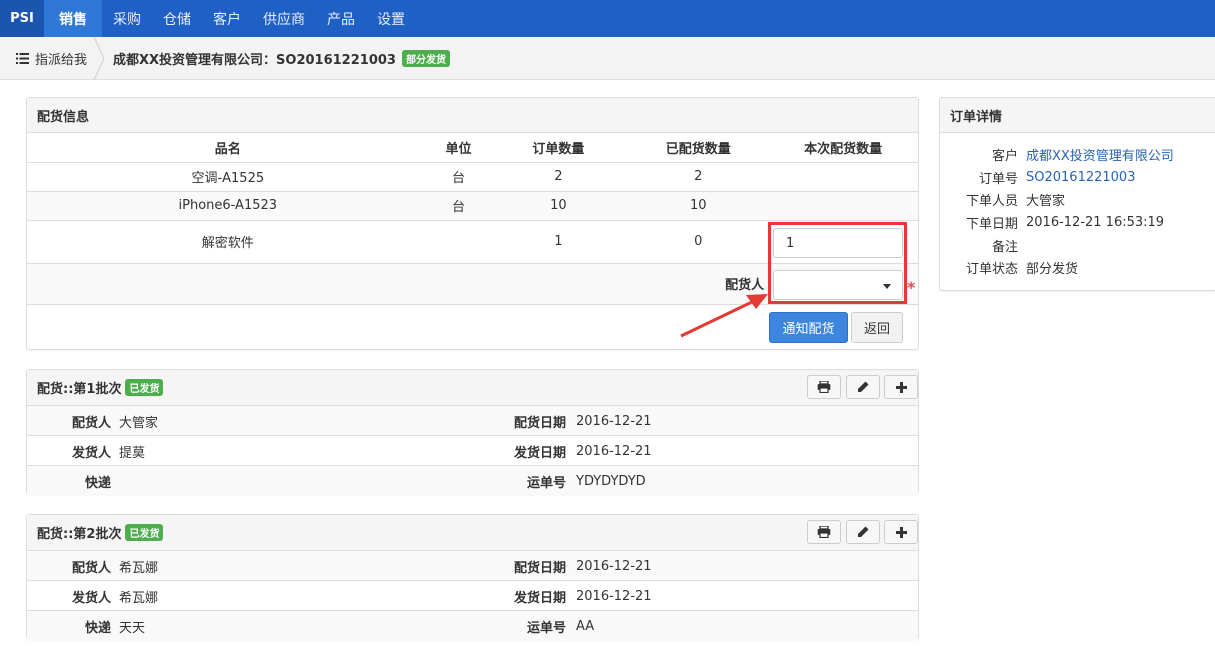 Image resolution: width=1215 pixels, height=648 pixels. I want to click on tracking-value: YDYDYDYD, so click(611, 481).